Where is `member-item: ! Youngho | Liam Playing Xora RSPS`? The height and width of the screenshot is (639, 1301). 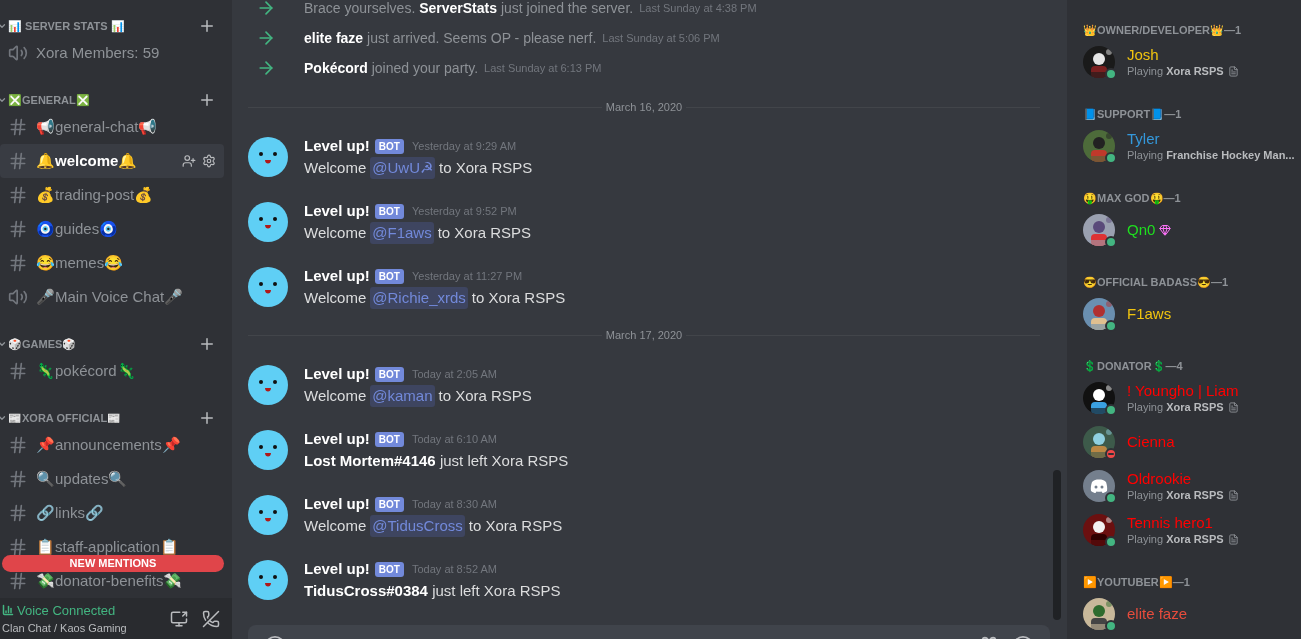
member-item: ! Youngho | Liam Playing Xora RSPS is located at coordinates (1192, 398).